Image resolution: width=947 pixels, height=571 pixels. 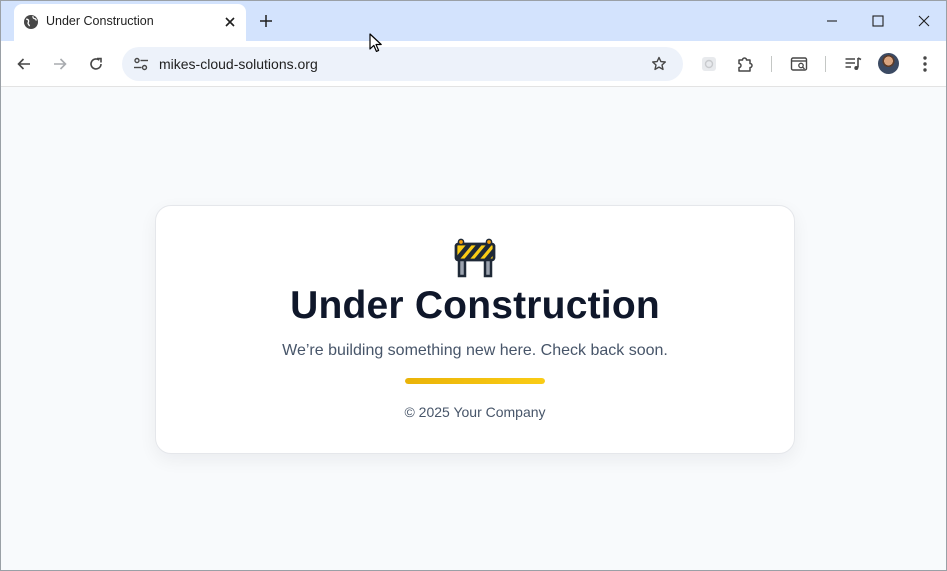 I want to click on url-text: mikes-cloud-solutions.org, so click(x=238, y=64).